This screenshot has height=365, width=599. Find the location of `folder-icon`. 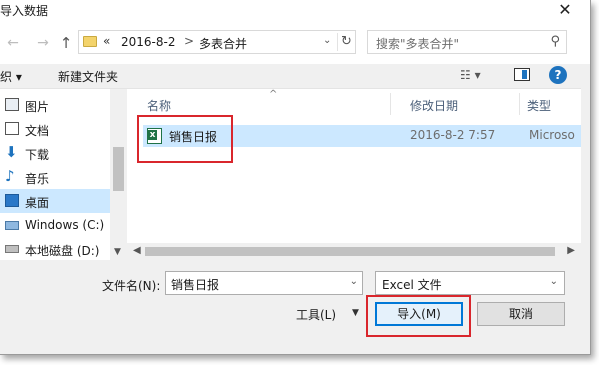

folder-icon is located at coordinates (90, 41).